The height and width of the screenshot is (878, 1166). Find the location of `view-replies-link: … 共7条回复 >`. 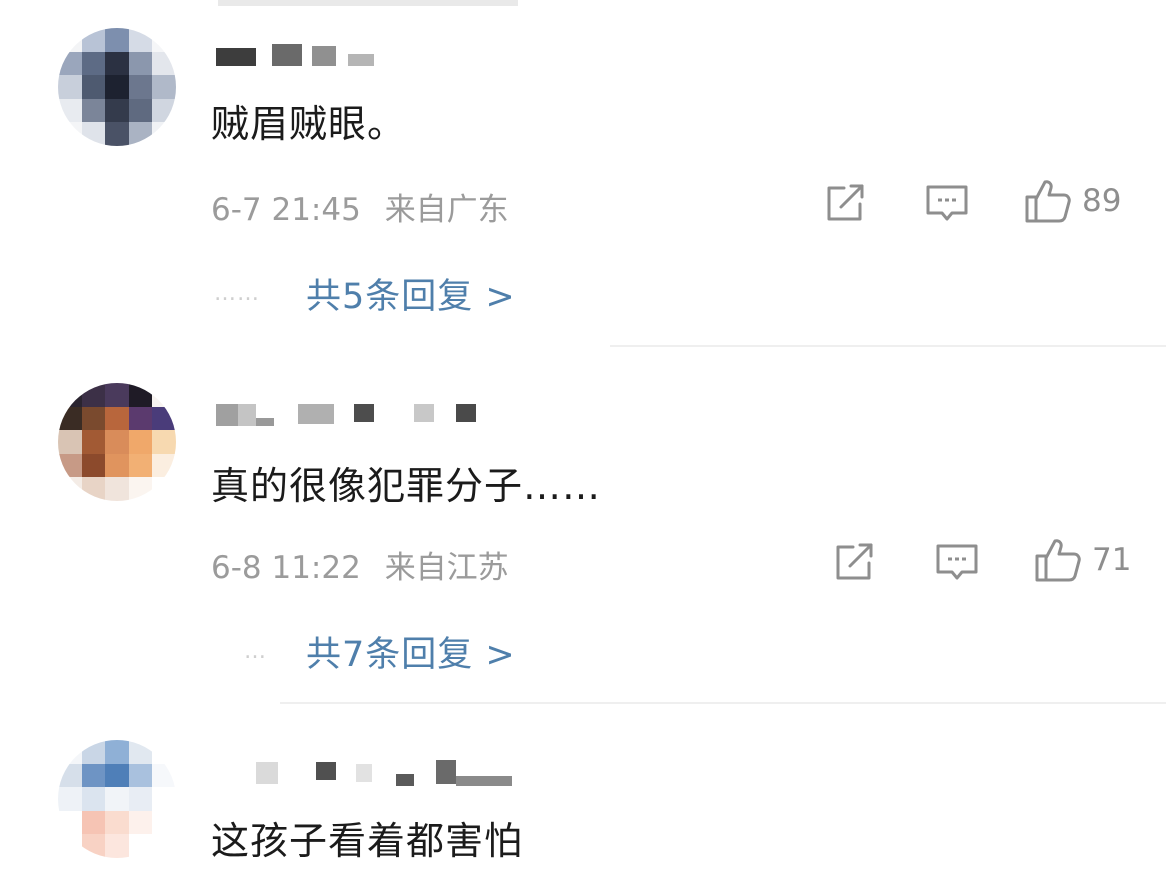

view-replies-link: … 共7条回复 > is located at coordinates (365, 651).